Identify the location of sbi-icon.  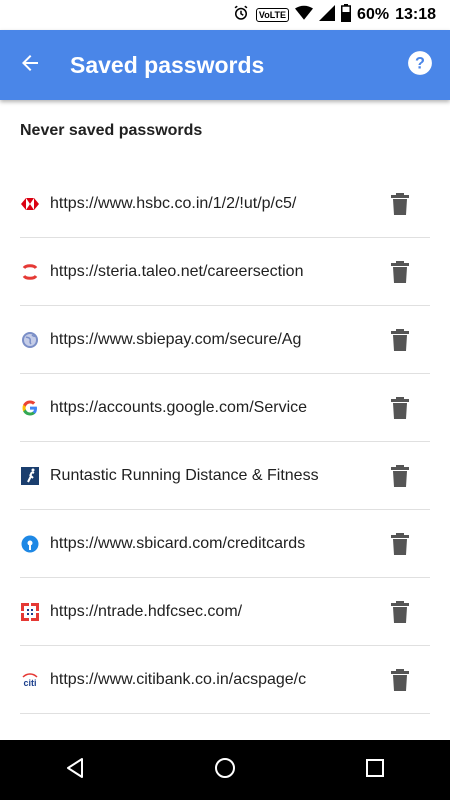
(30, 544).